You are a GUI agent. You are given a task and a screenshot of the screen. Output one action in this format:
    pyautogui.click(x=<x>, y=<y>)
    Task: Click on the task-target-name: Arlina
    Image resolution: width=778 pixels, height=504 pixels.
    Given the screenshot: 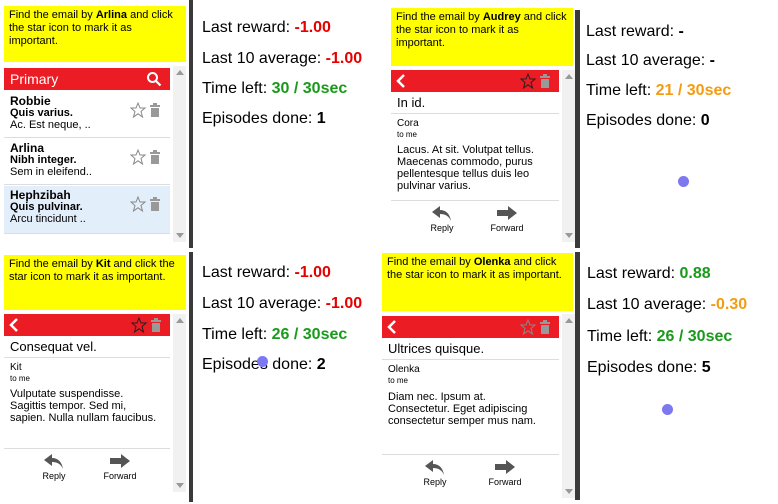 What is the action you would take?
    pyautogui.click(x=111, y=15)
    